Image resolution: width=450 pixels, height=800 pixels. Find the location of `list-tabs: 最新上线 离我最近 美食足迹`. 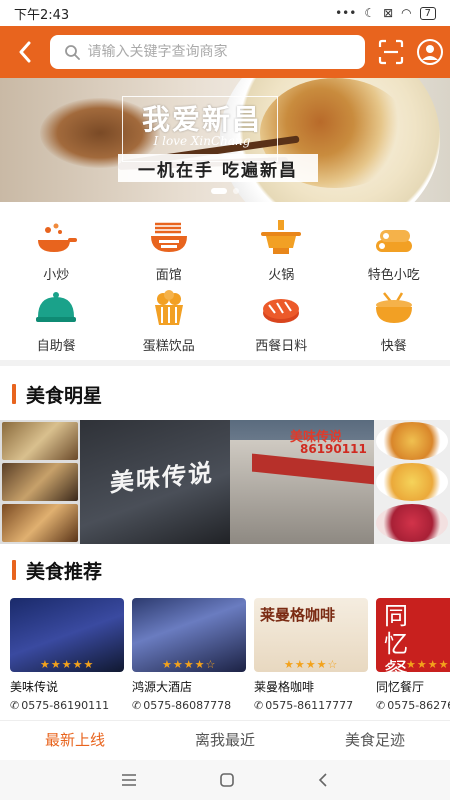

list-tabs: 最新上线 离我最近 美食足迹 is located at coordinates (225, 740).